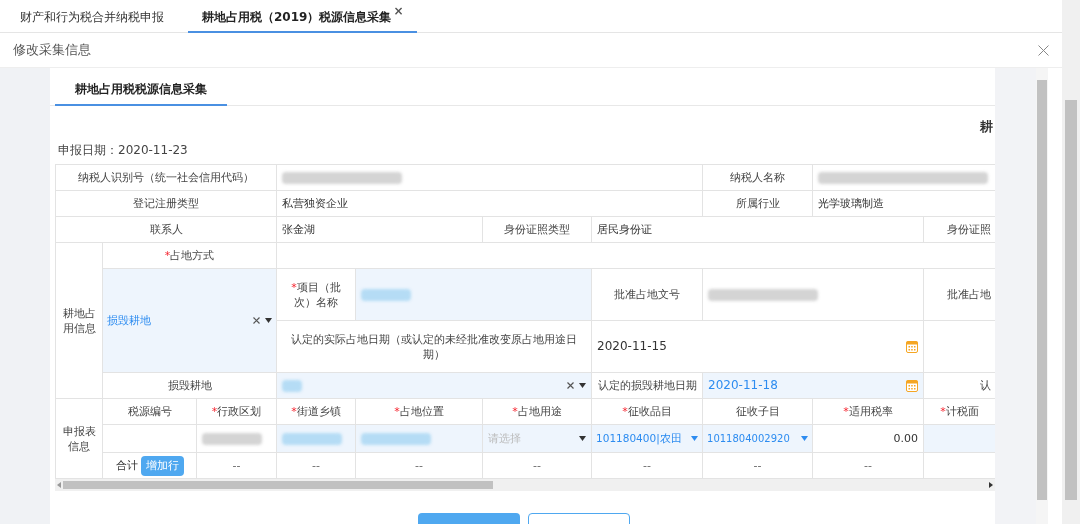 This screenshot has width=1080, height=524. I want to click on close-tab-icon: ×, so click(398, 11).